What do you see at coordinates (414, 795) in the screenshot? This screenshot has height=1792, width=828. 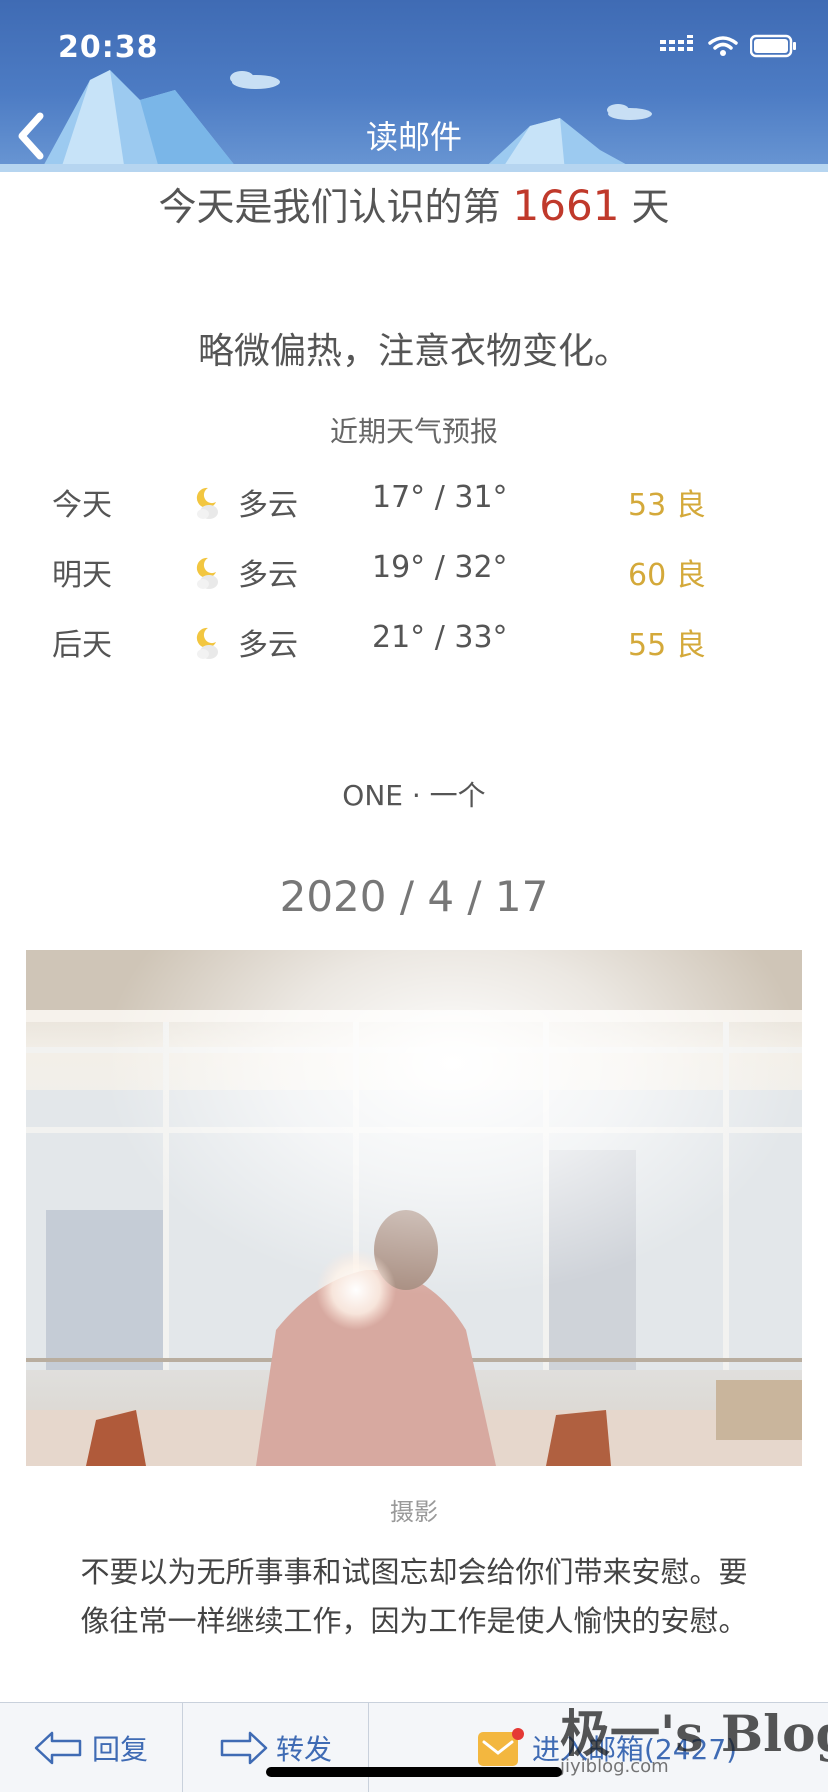 I see `one-section-label: ONE · 一个` at bounding box center [414, 795].